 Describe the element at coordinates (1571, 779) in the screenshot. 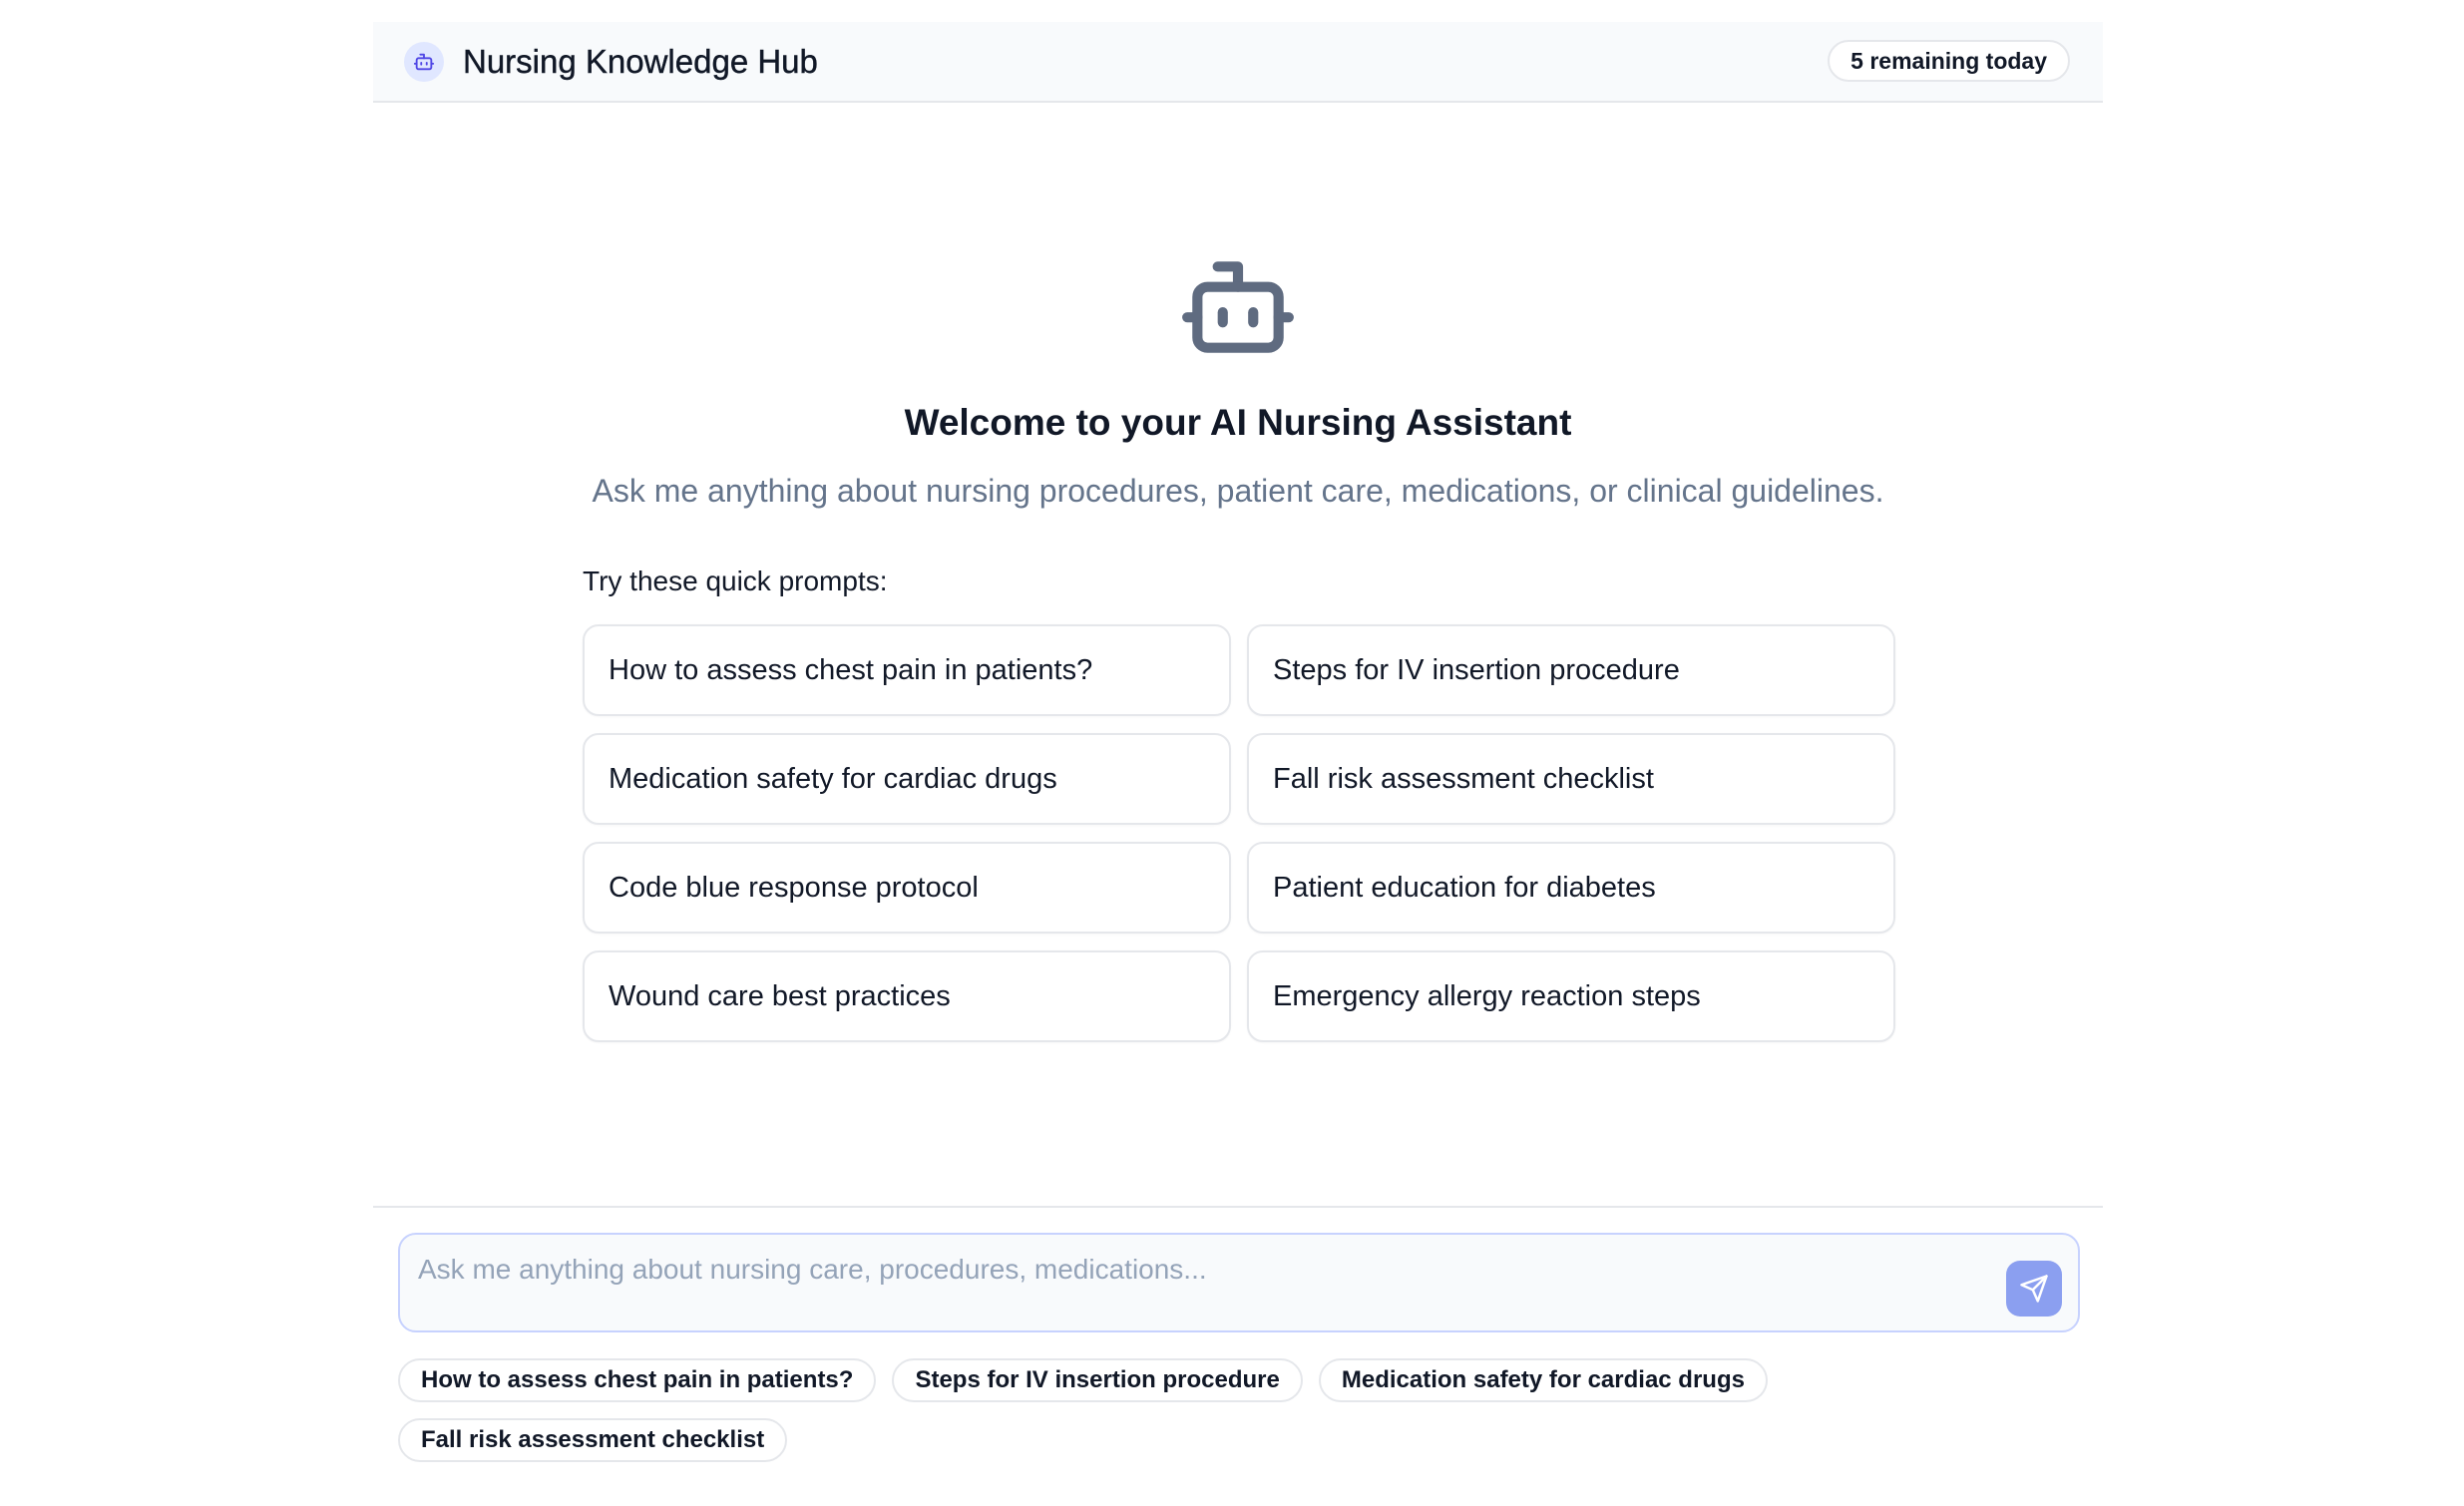

I see `quick-prompt-card: Fall risk assessment checklist` at that location.